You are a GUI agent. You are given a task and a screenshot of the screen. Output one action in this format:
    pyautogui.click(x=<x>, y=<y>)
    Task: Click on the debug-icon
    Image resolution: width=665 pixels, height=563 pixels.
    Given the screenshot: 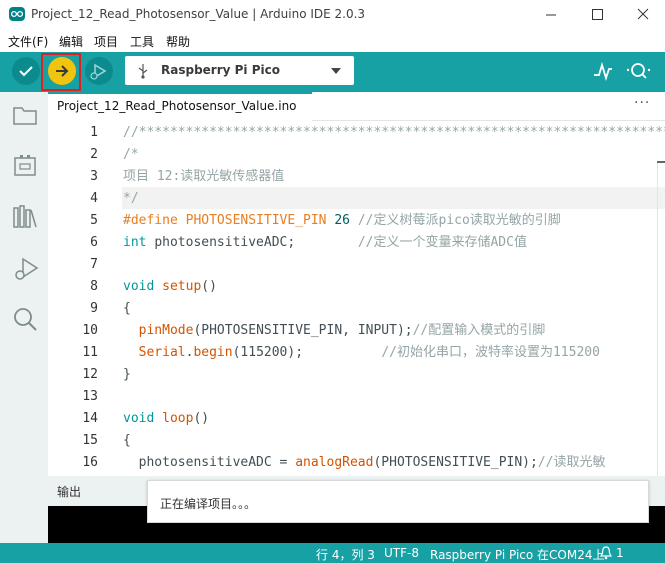 What is the action you would take?
    pyautogui.click(x=98, y=71)
    